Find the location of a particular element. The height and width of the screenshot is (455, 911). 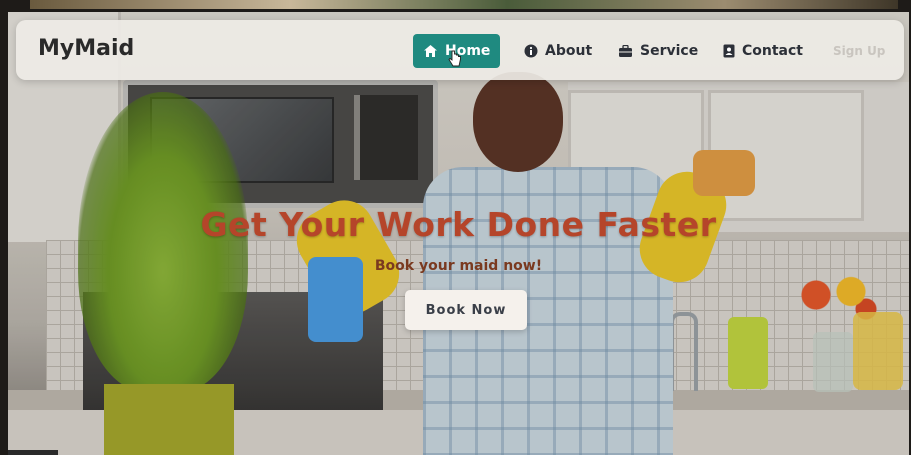

nav-service-label: Service is located at coordinates (669, 51).